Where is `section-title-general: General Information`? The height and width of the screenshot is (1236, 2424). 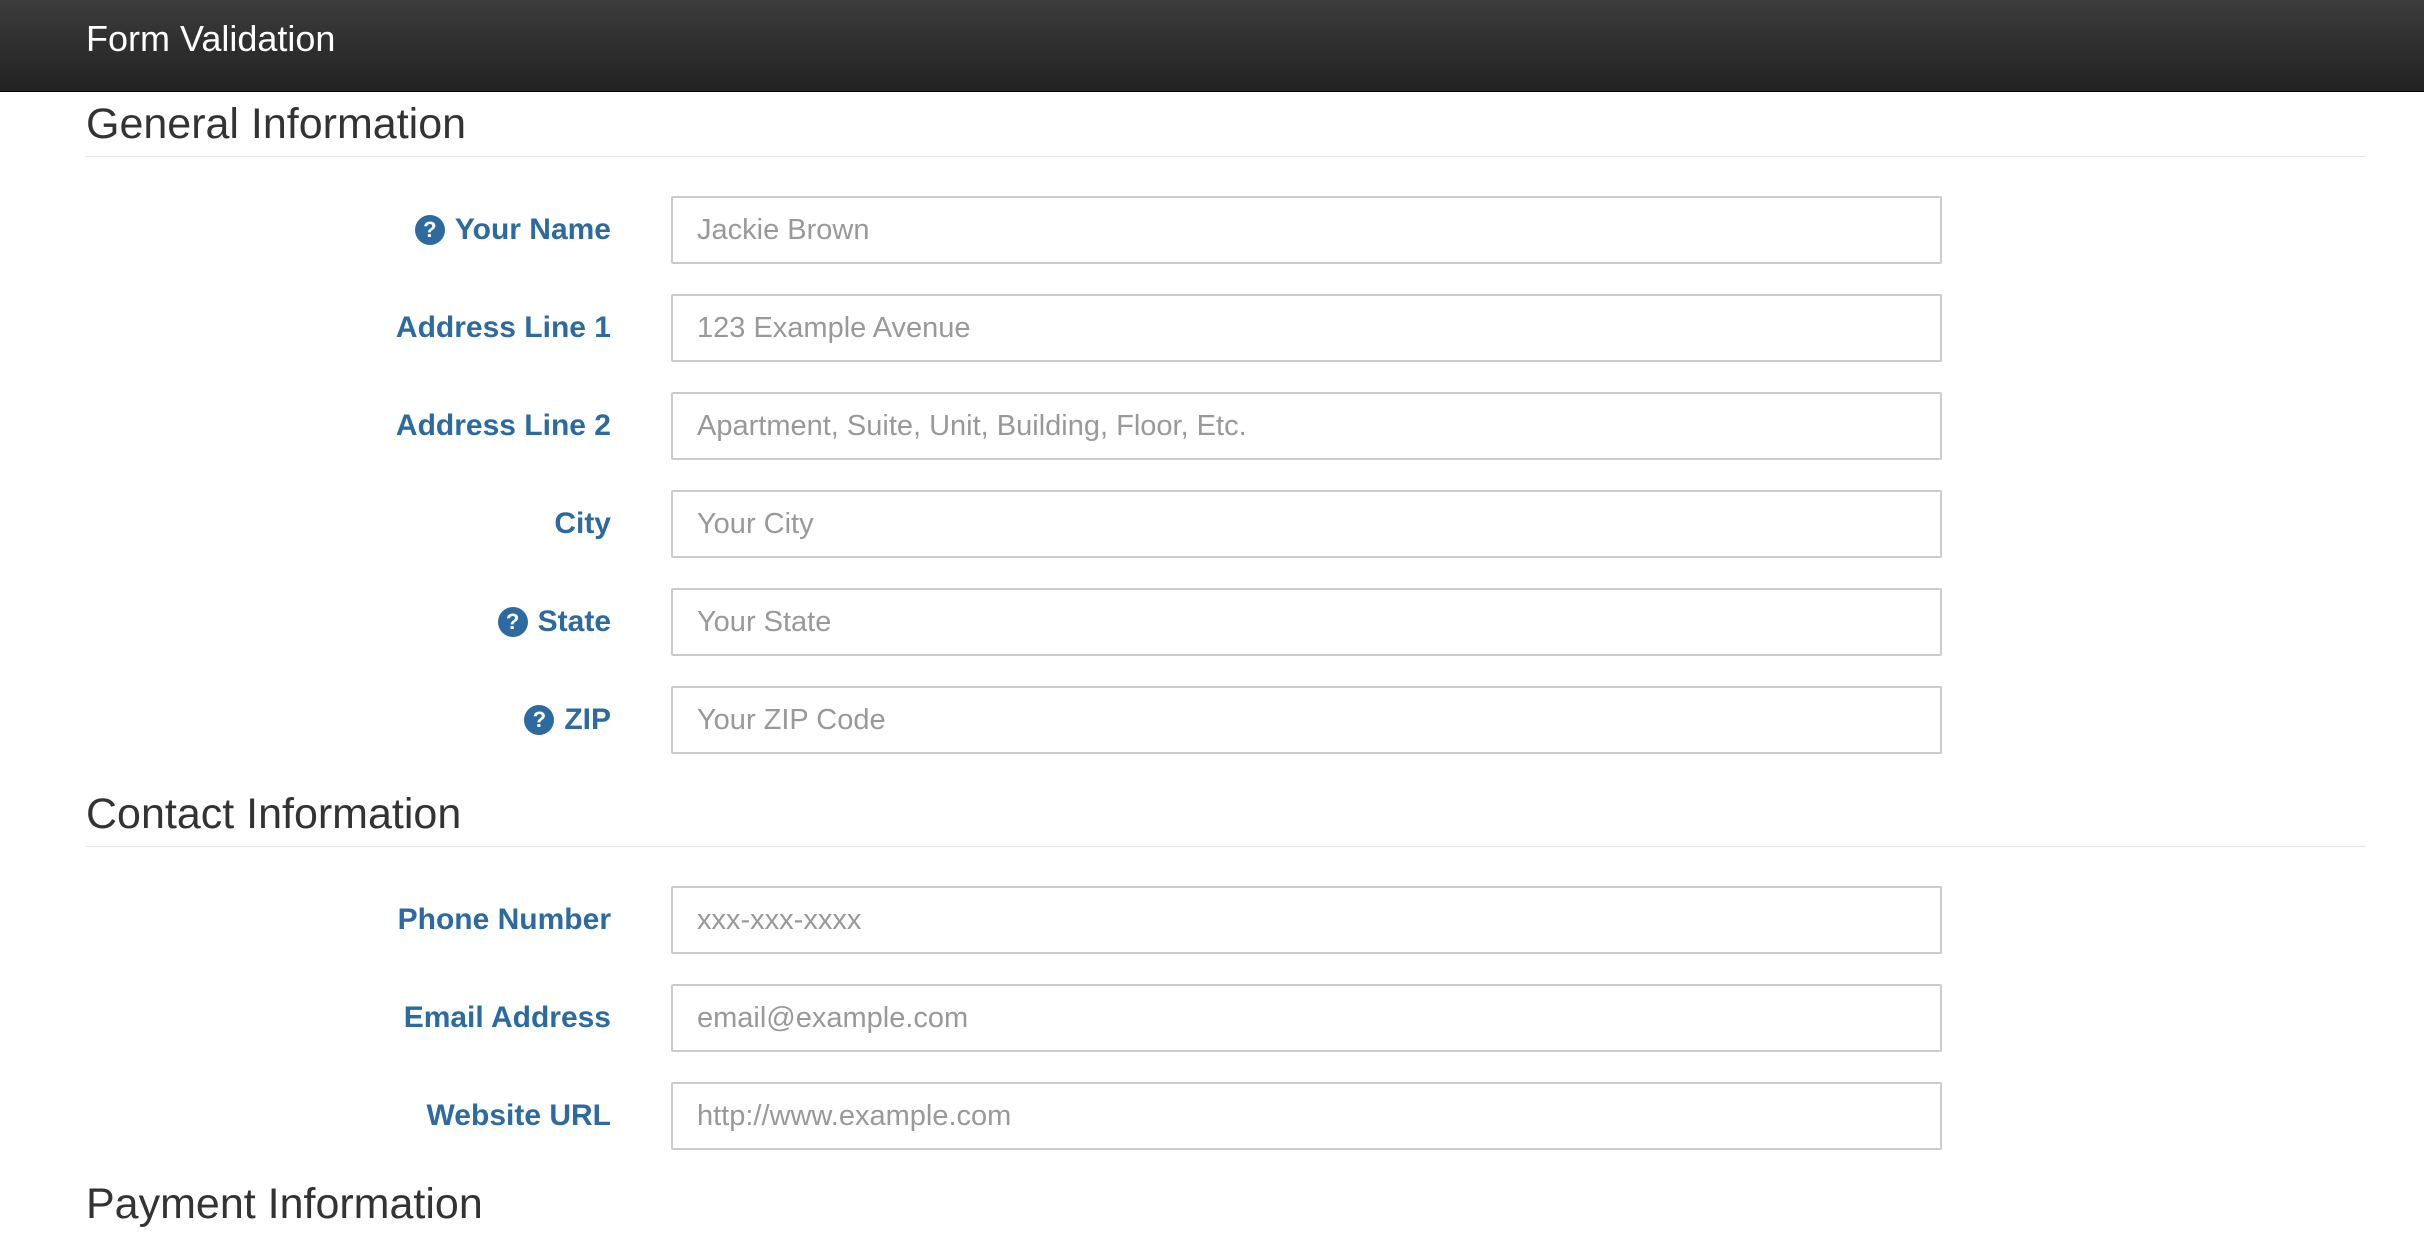 section-title-general: General Information is located at coordinates (1226, 127).